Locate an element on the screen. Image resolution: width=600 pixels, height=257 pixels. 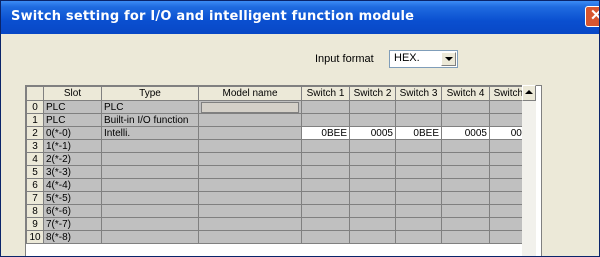
type-cell: Built-in I/O function is located at coordinates (150, 120).